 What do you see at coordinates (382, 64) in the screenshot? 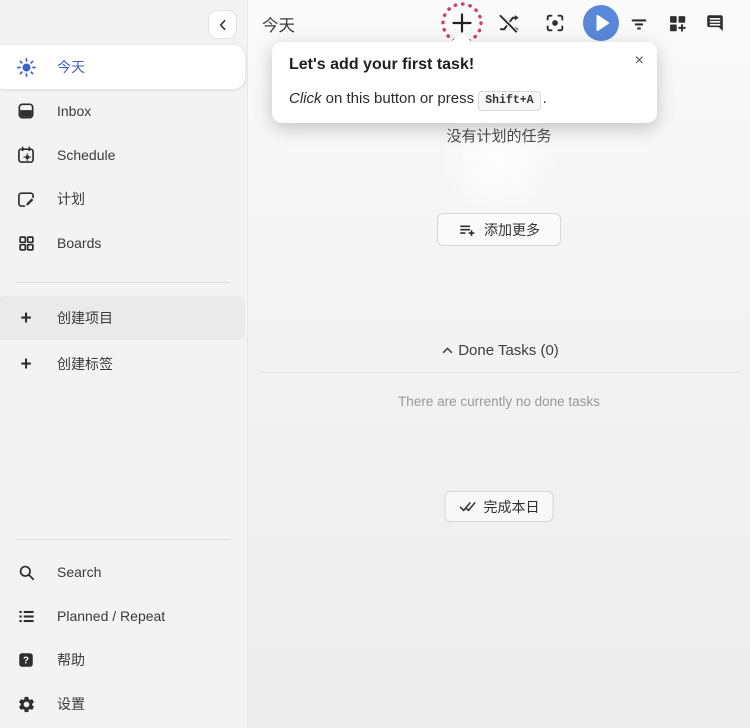
I see `popover-title: Let's add your first task!` at bounding box center [382, 64].